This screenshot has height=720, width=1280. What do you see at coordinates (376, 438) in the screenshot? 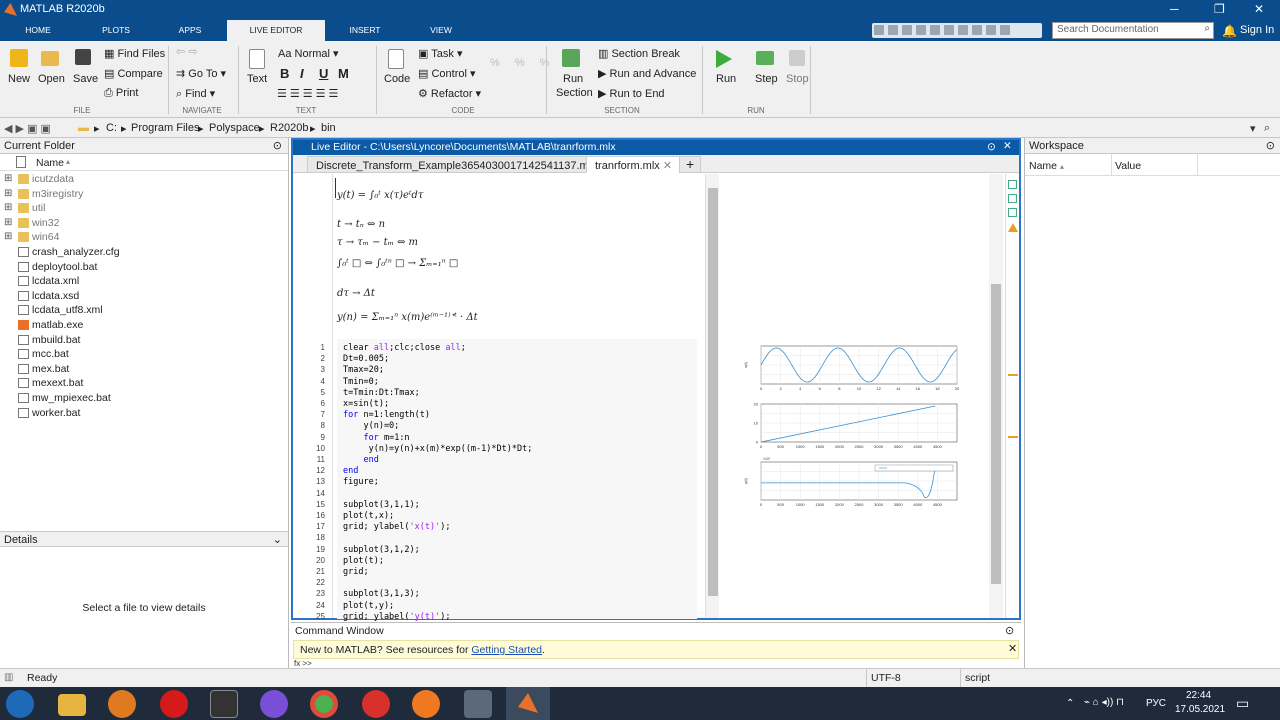
I see `code-line: for m=1:n` at bounding box center [376, 438].